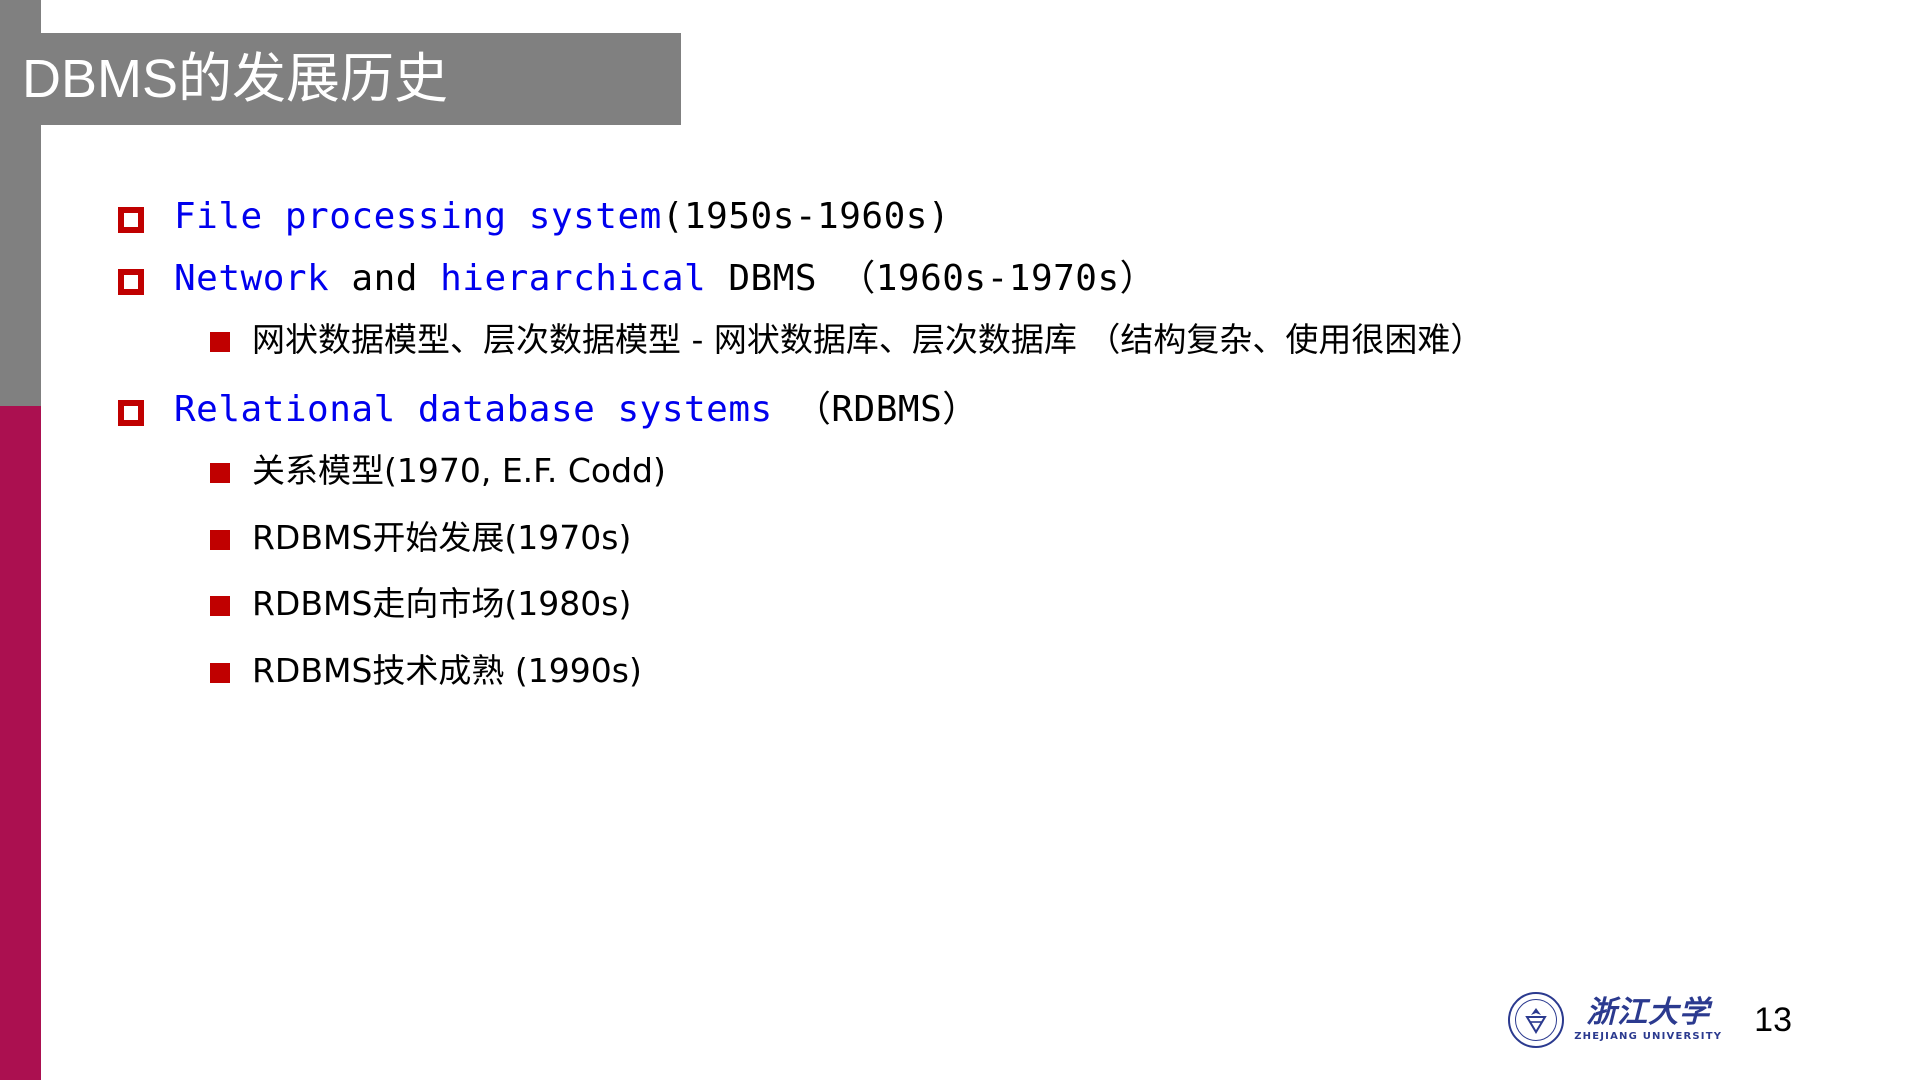 The width and height of the screenshot is (1920, 1080). What do you see at coordinates (1648, 1012) in the screenshot?
I see `logo-chinese-name: 浙江大学` at bounding box center [1648, 1012].